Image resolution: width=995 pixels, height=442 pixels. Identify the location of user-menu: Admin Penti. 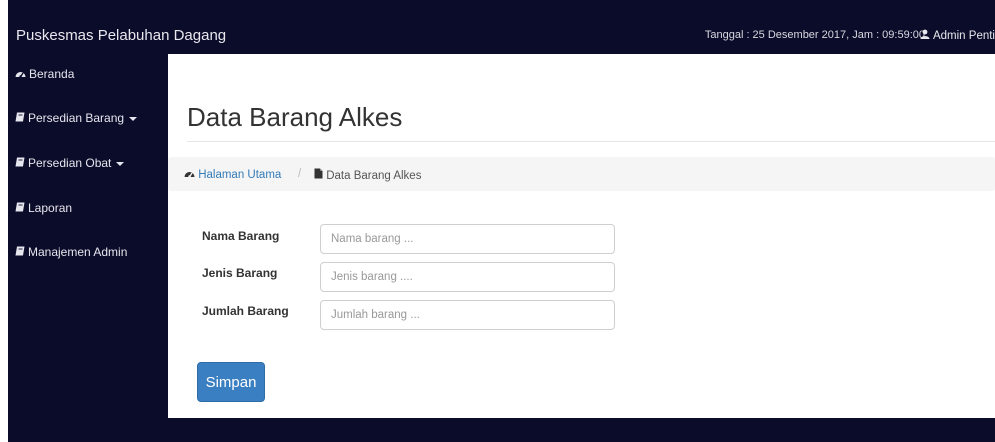
(957, 35).